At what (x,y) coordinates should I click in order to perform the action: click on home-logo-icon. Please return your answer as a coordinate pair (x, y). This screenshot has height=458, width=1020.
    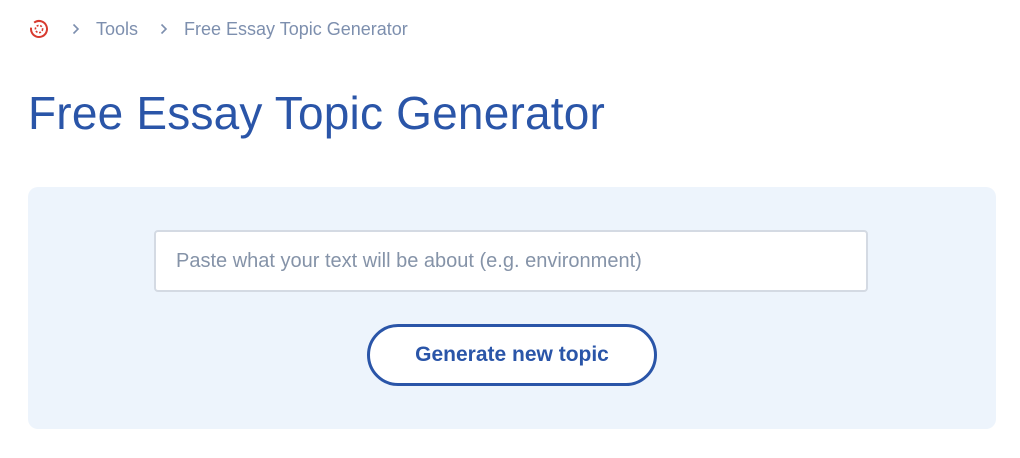
    Looking at the image, I should click on (39, 29).